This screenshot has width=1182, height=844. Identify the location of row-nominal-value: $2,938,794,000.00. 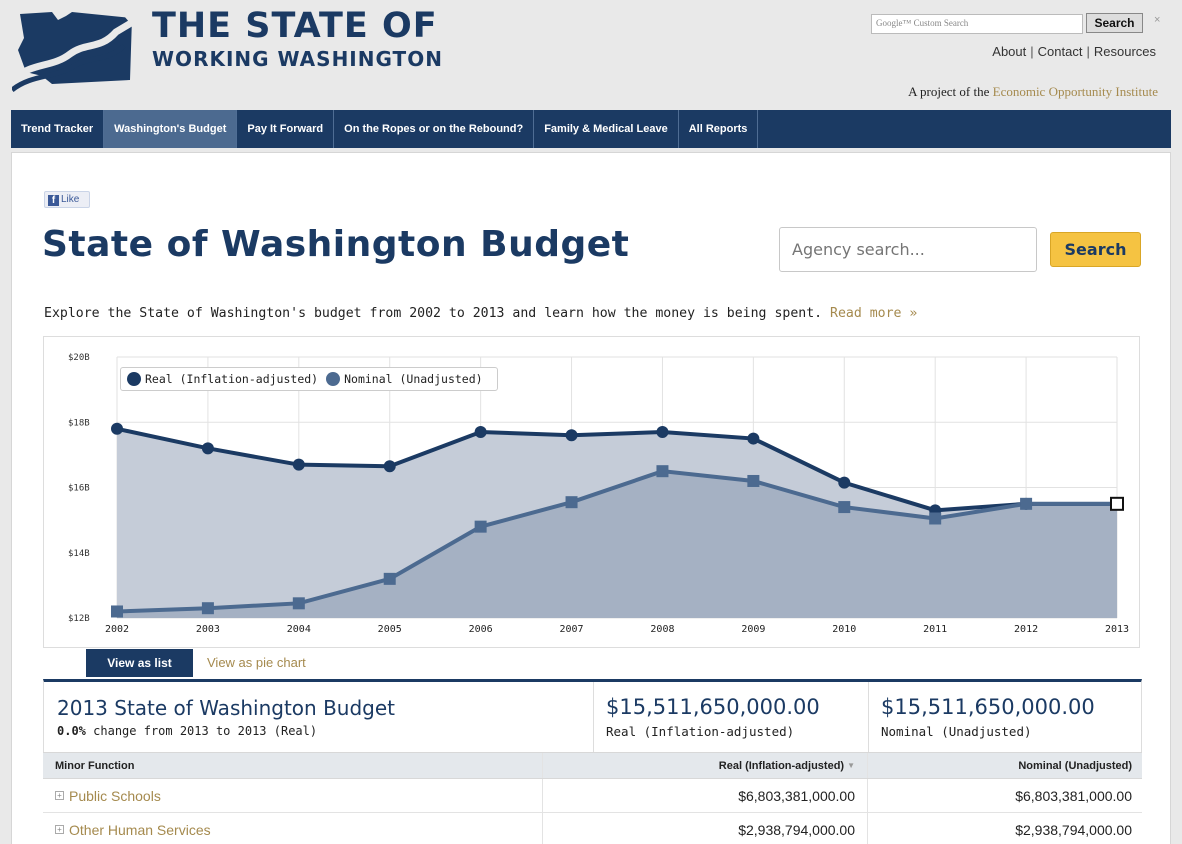
(1073, 829).